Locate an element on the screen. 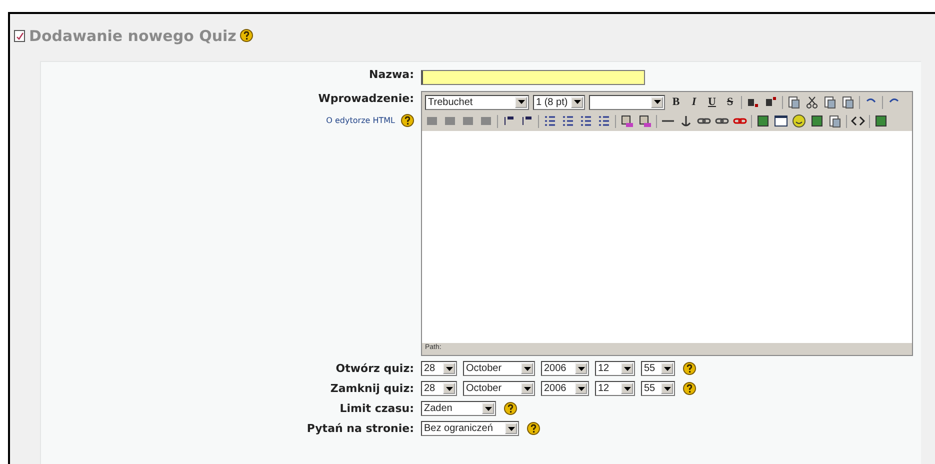 This screenshot has height=464, width=935. dropdown: Trebuchet is located at coordinates (477, 102).